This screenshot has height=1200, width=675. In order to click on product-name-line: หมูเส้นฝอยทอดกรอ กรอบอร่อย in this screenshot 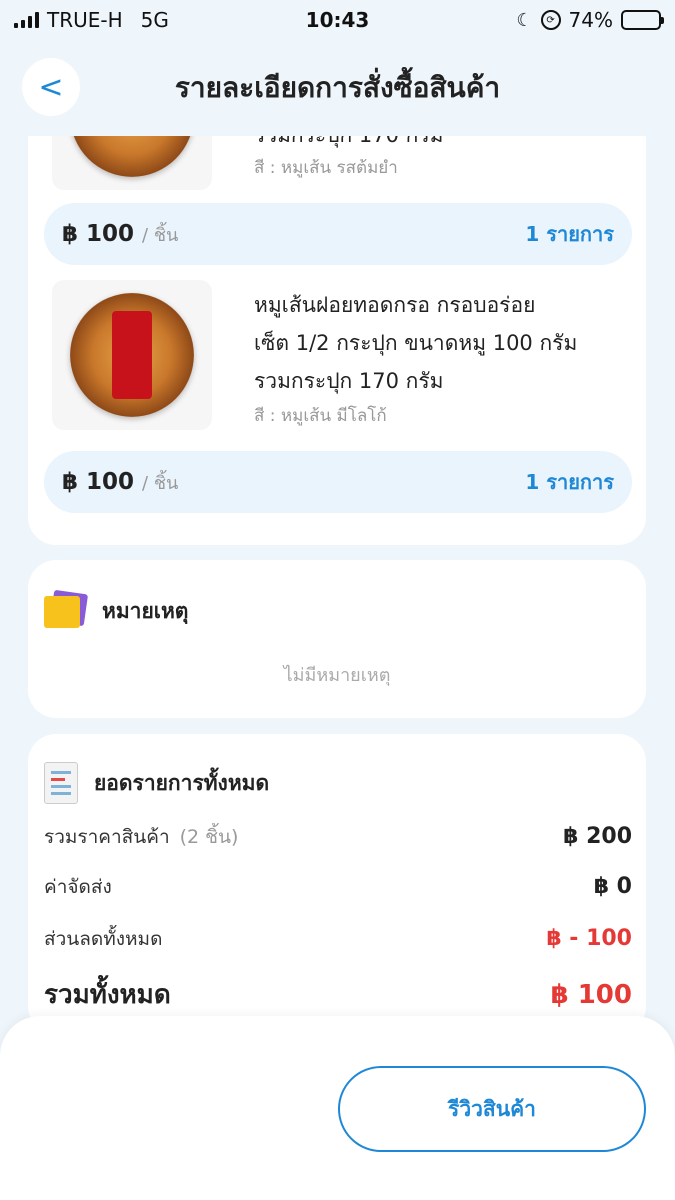, I will do `click(395, 305)`.